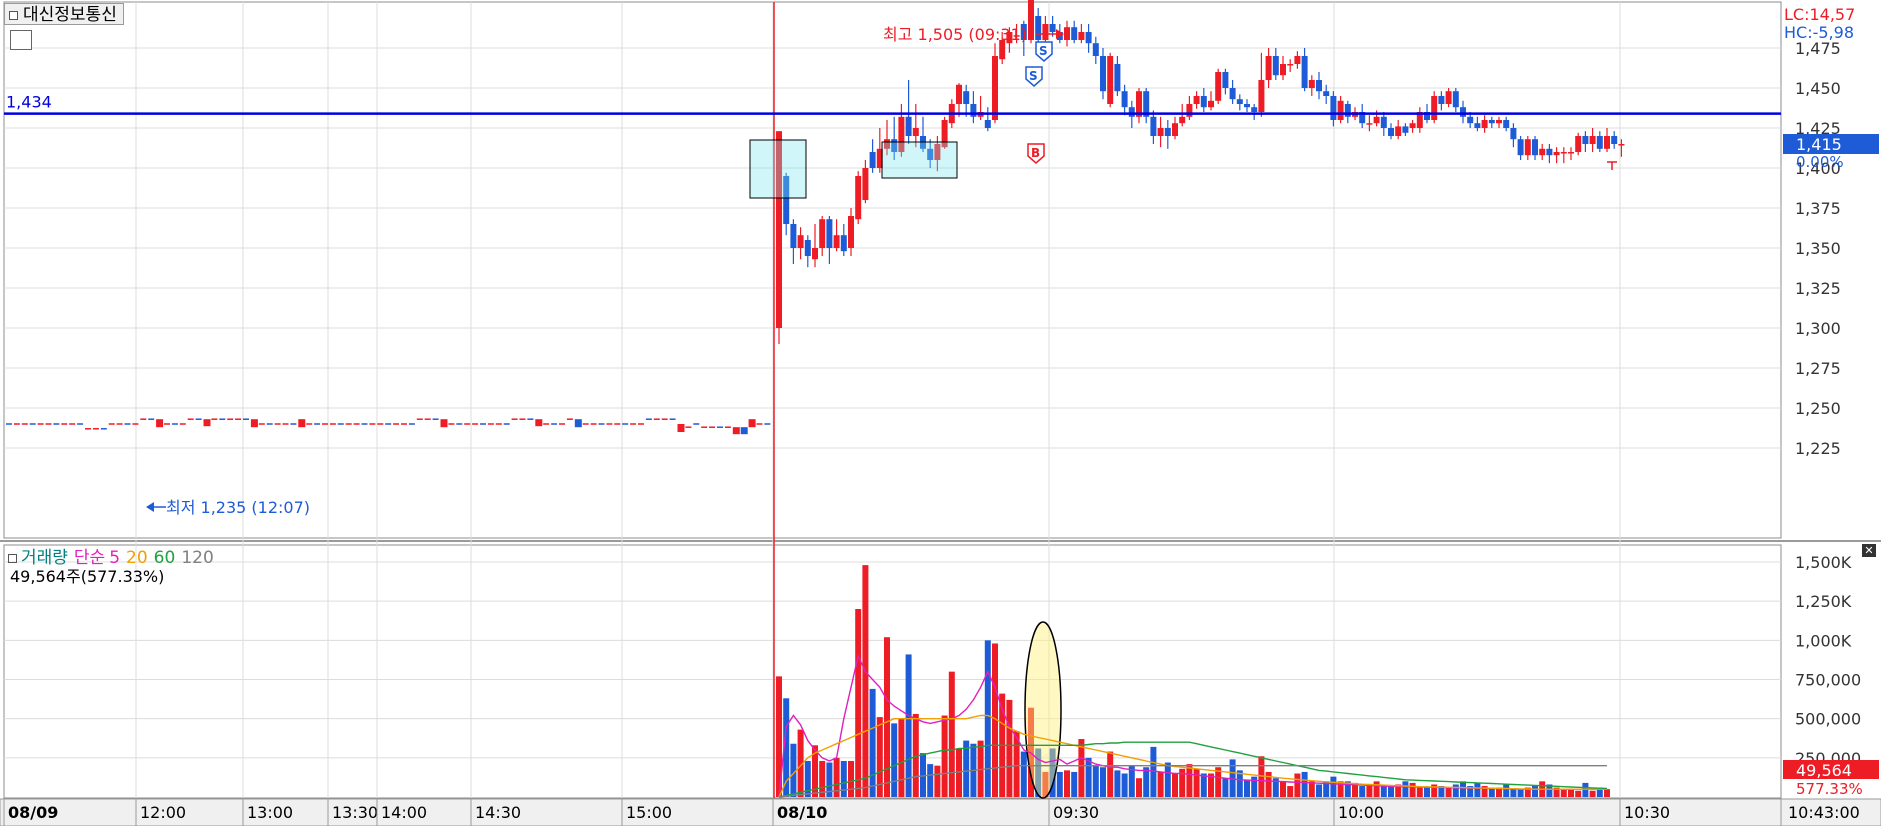  Describe the element at coordinates (1829, 789) in the screenshot. I see `current-volume-pct: 577.33%` at that location.